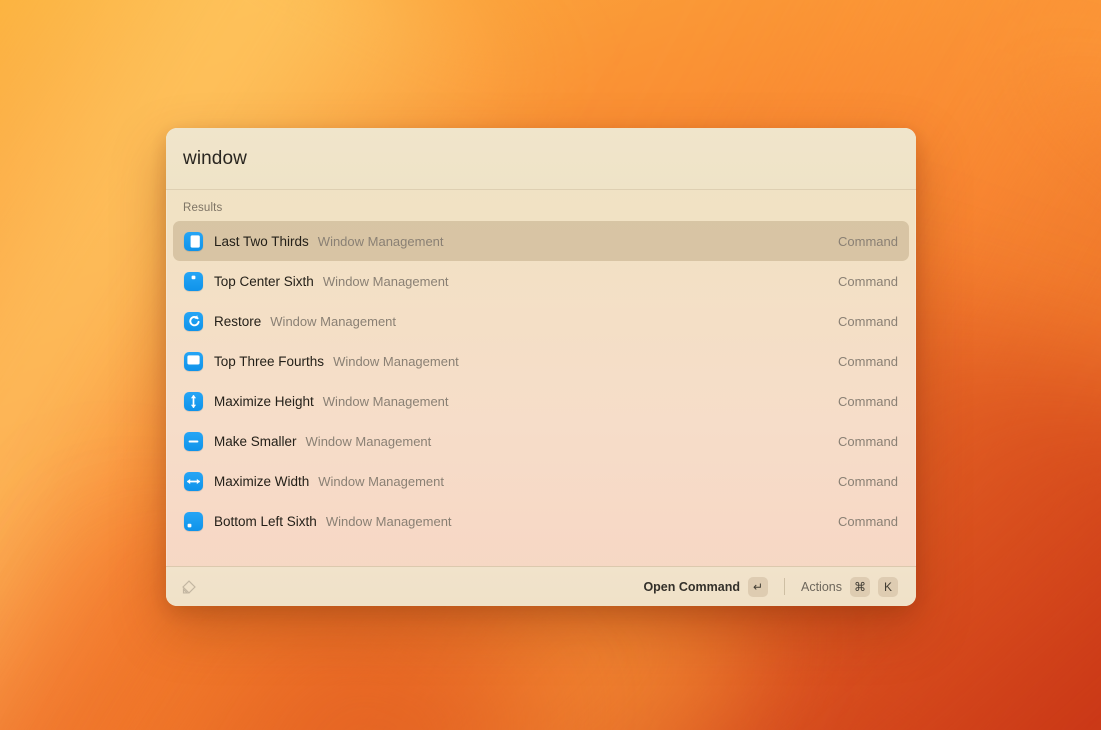 This screenshot has height=730, width=1101. What do you see at coordinates (193, 521) in the screenshot?
I see `window-bottom-left-sixth-icon` at bounding box center [193, 521].